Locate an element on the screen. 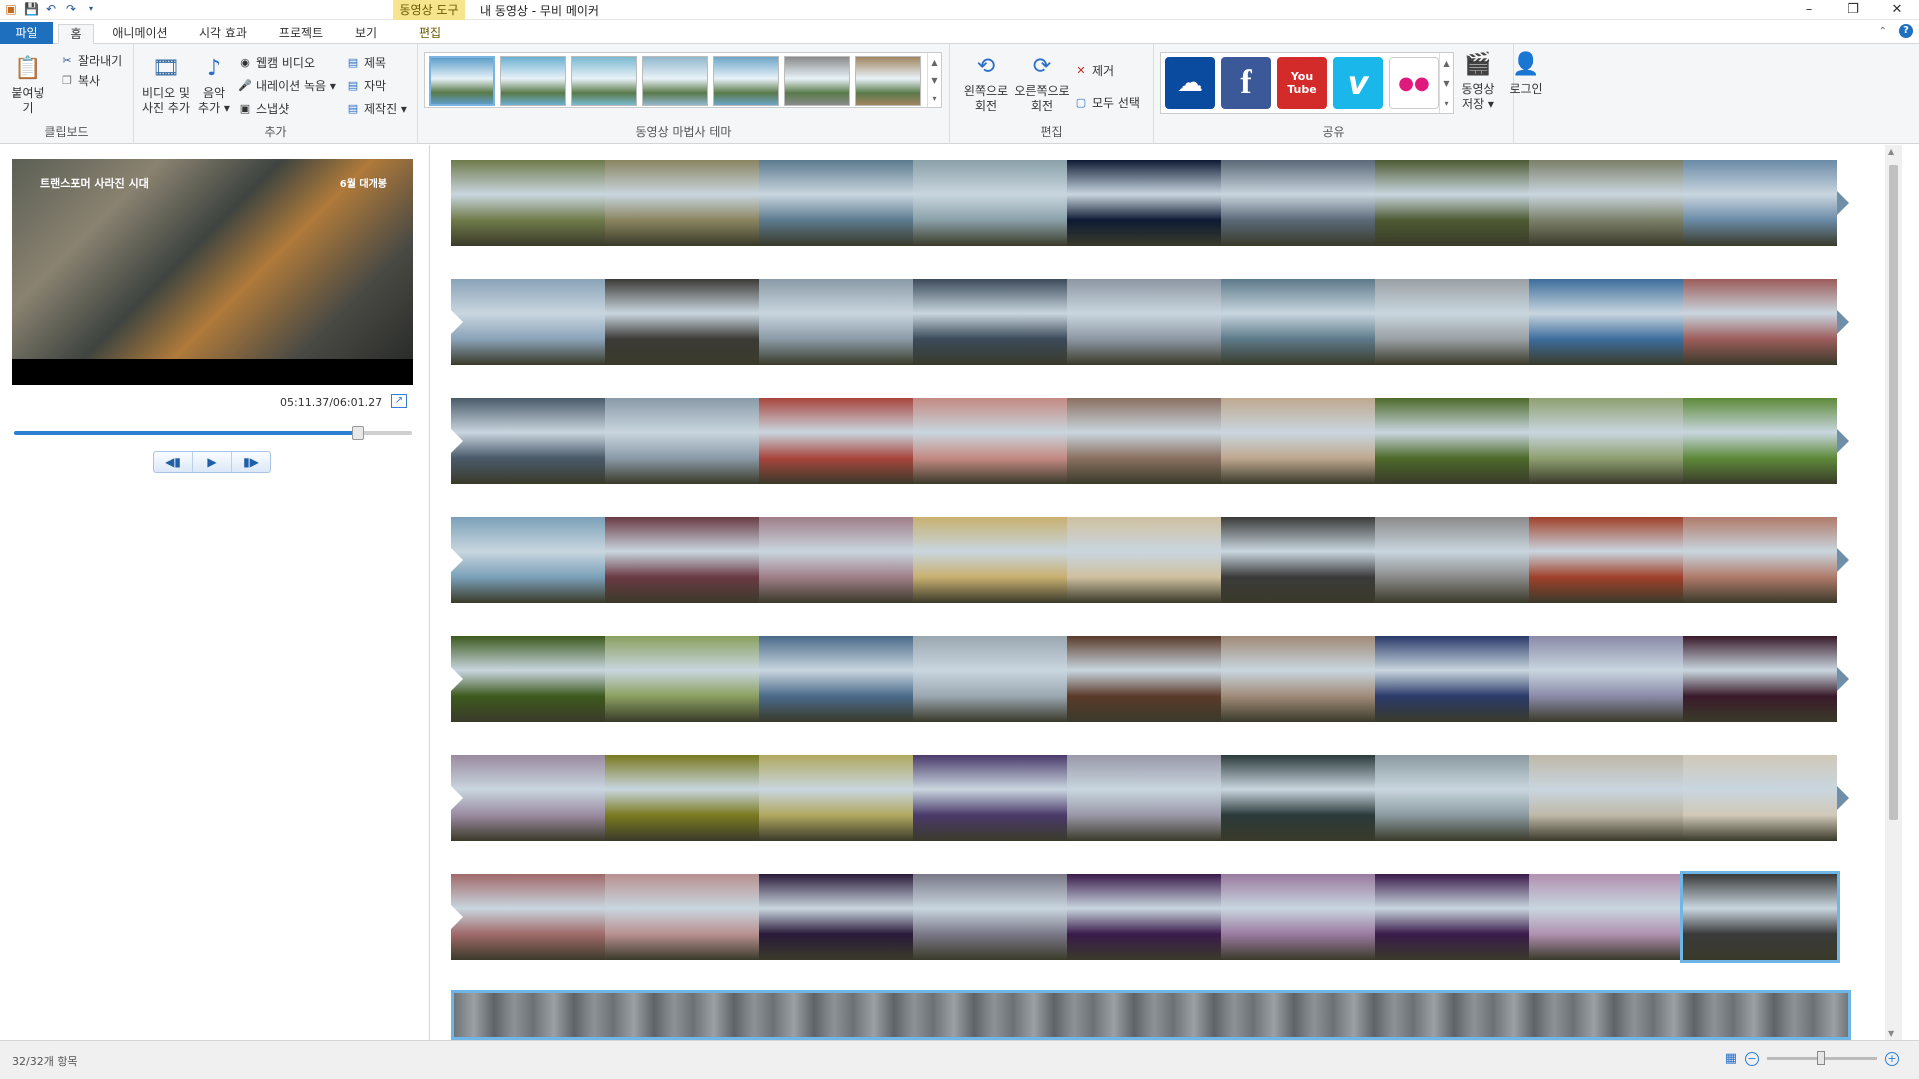  audio-track is located at coordinates (1151, 1015).